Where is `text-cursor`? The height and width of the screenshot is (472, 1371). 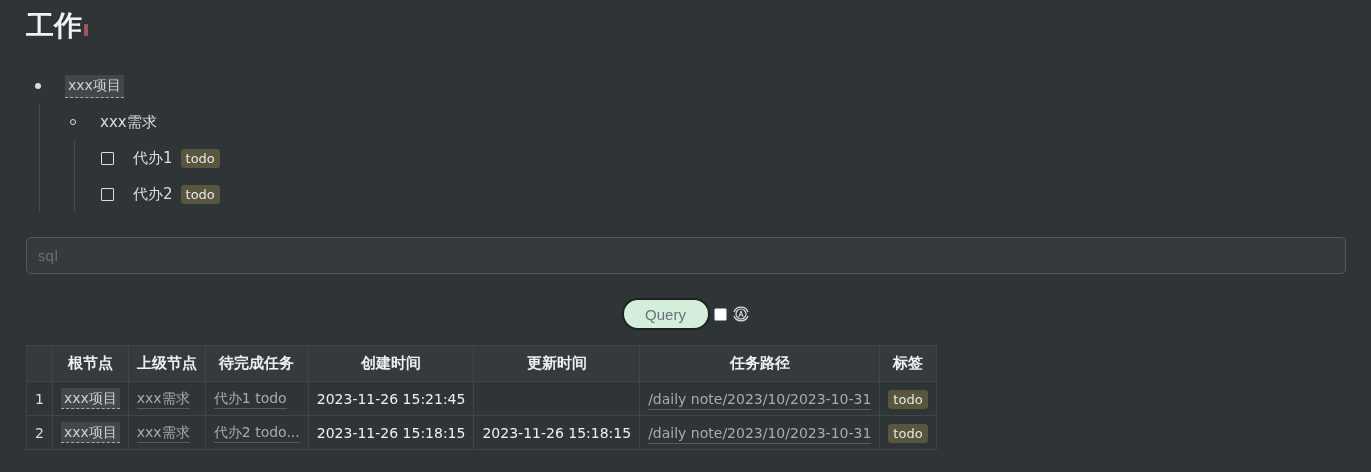
text-cursor is located at coordinates (86, 30).